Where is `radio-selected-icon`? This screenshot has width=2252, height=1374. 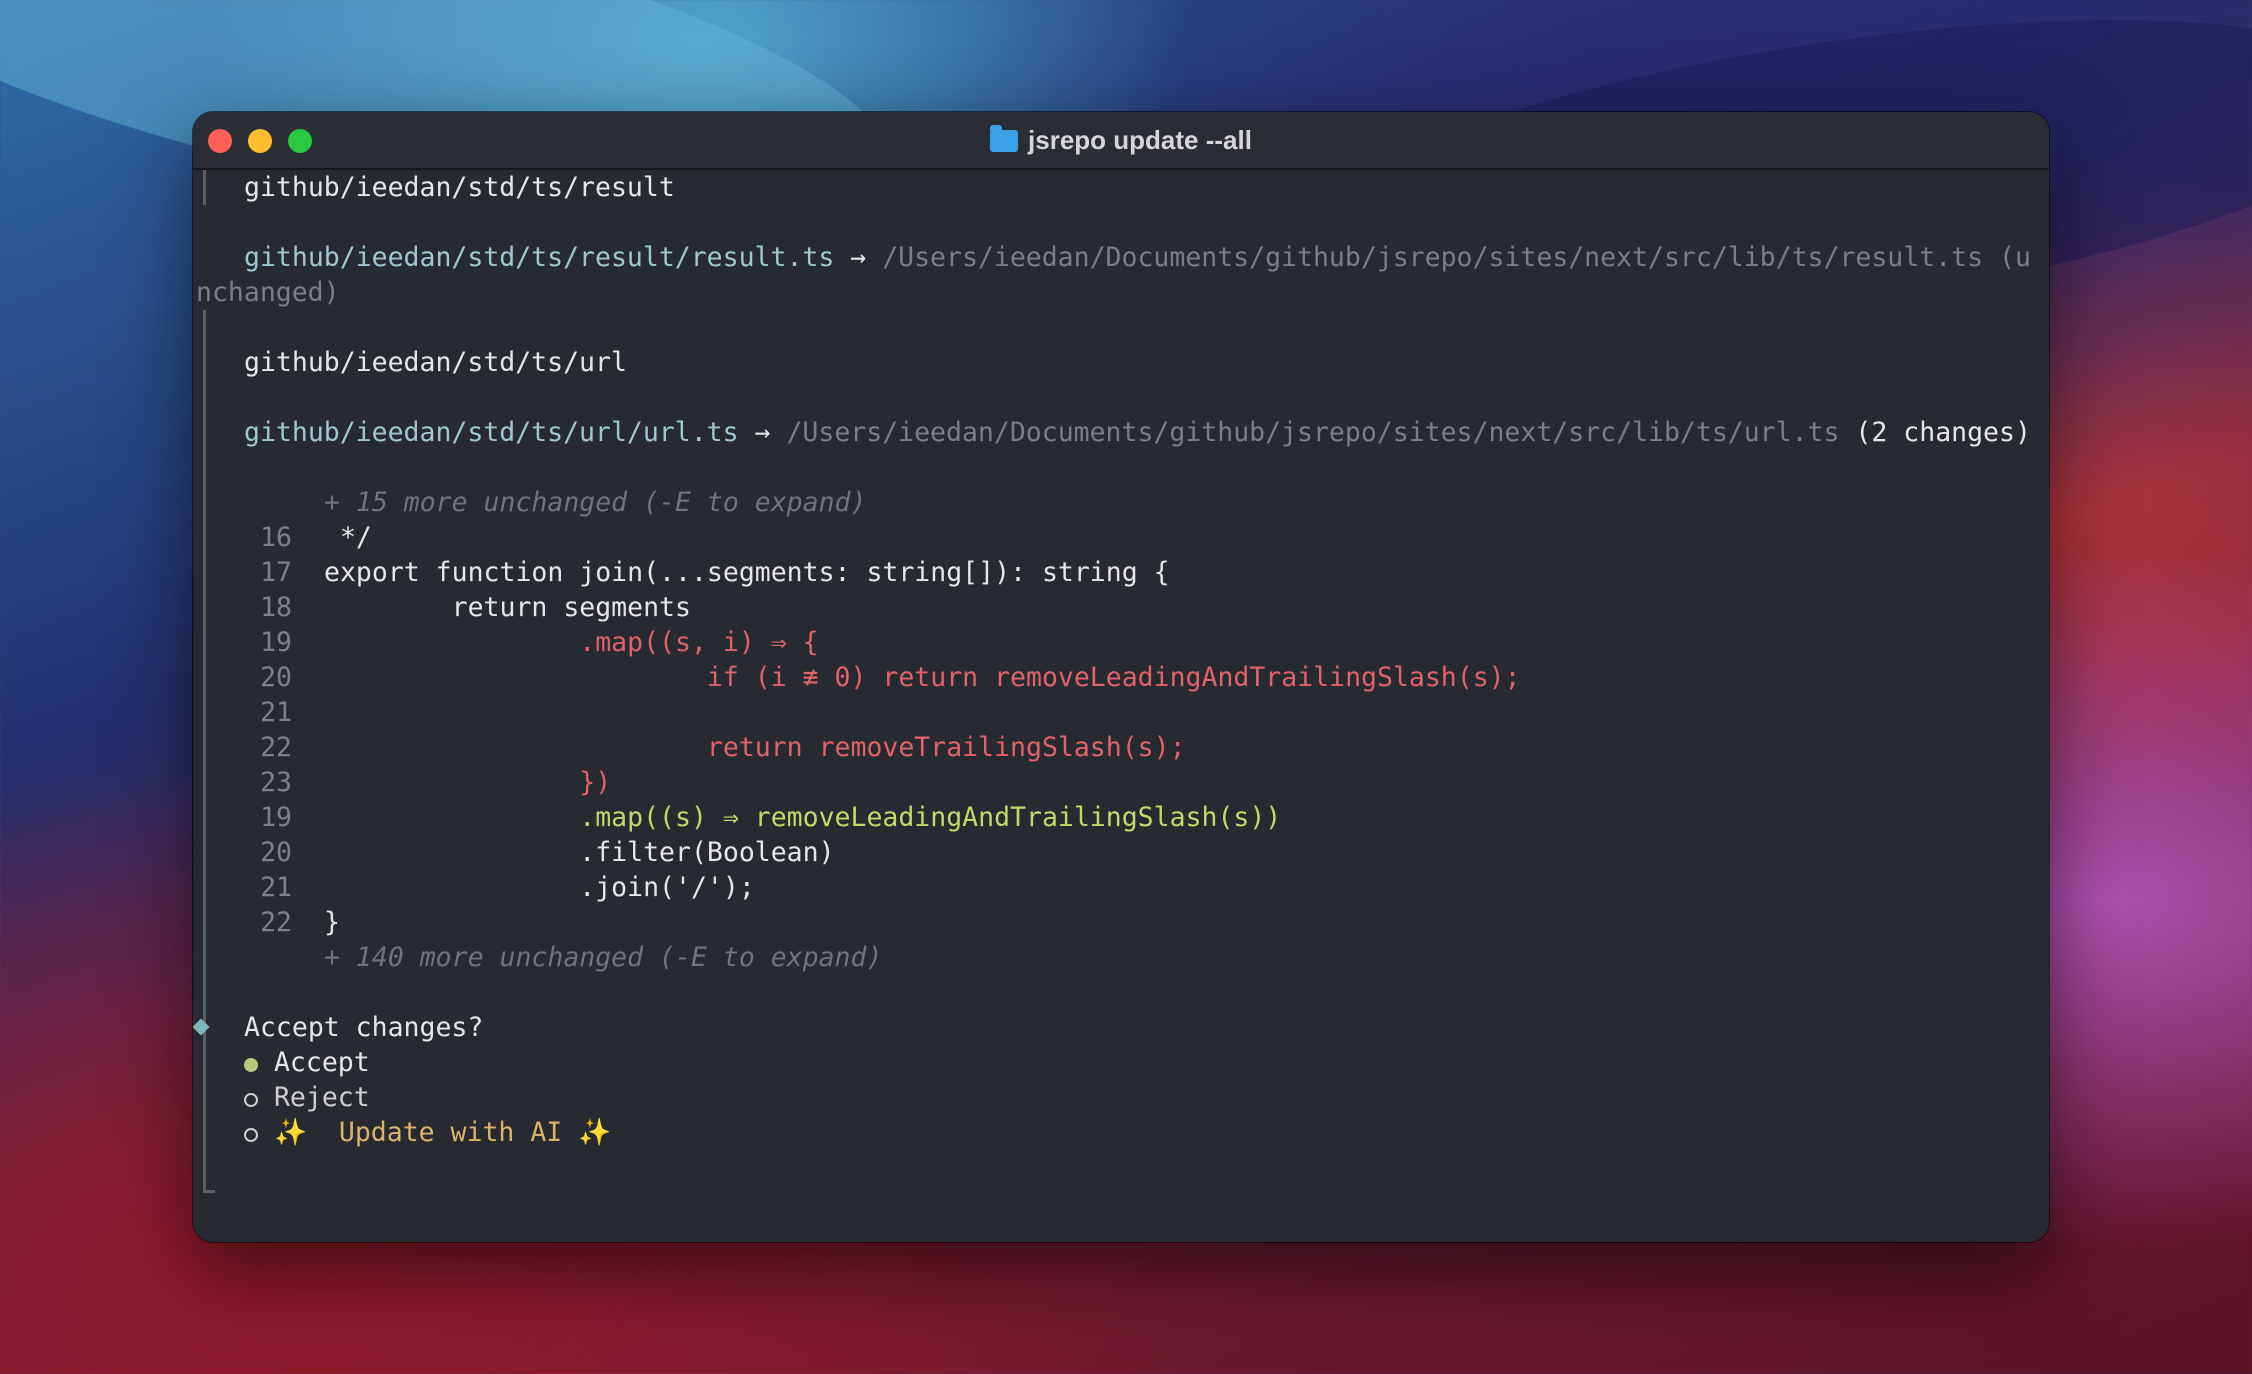 radio-selected-icon is located at coordinates (251, 1065).